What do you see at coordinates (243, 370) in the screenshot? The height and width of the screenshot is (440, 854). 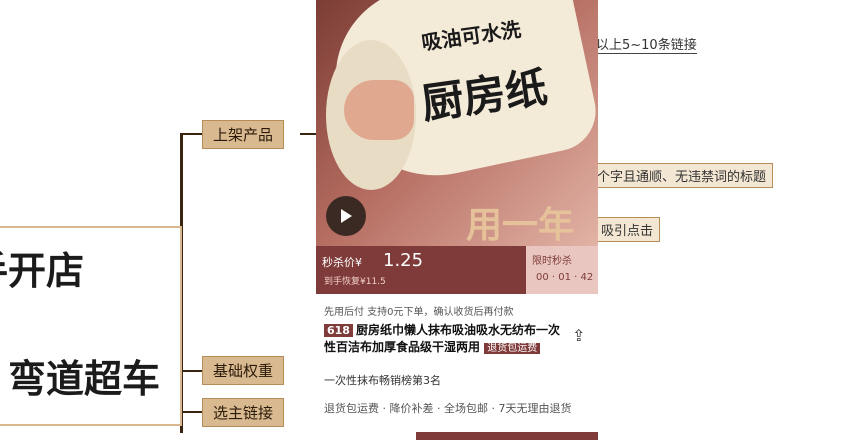 I see `mindmap-node-base-weight: 基础权重` at bounding box center [243, 370].